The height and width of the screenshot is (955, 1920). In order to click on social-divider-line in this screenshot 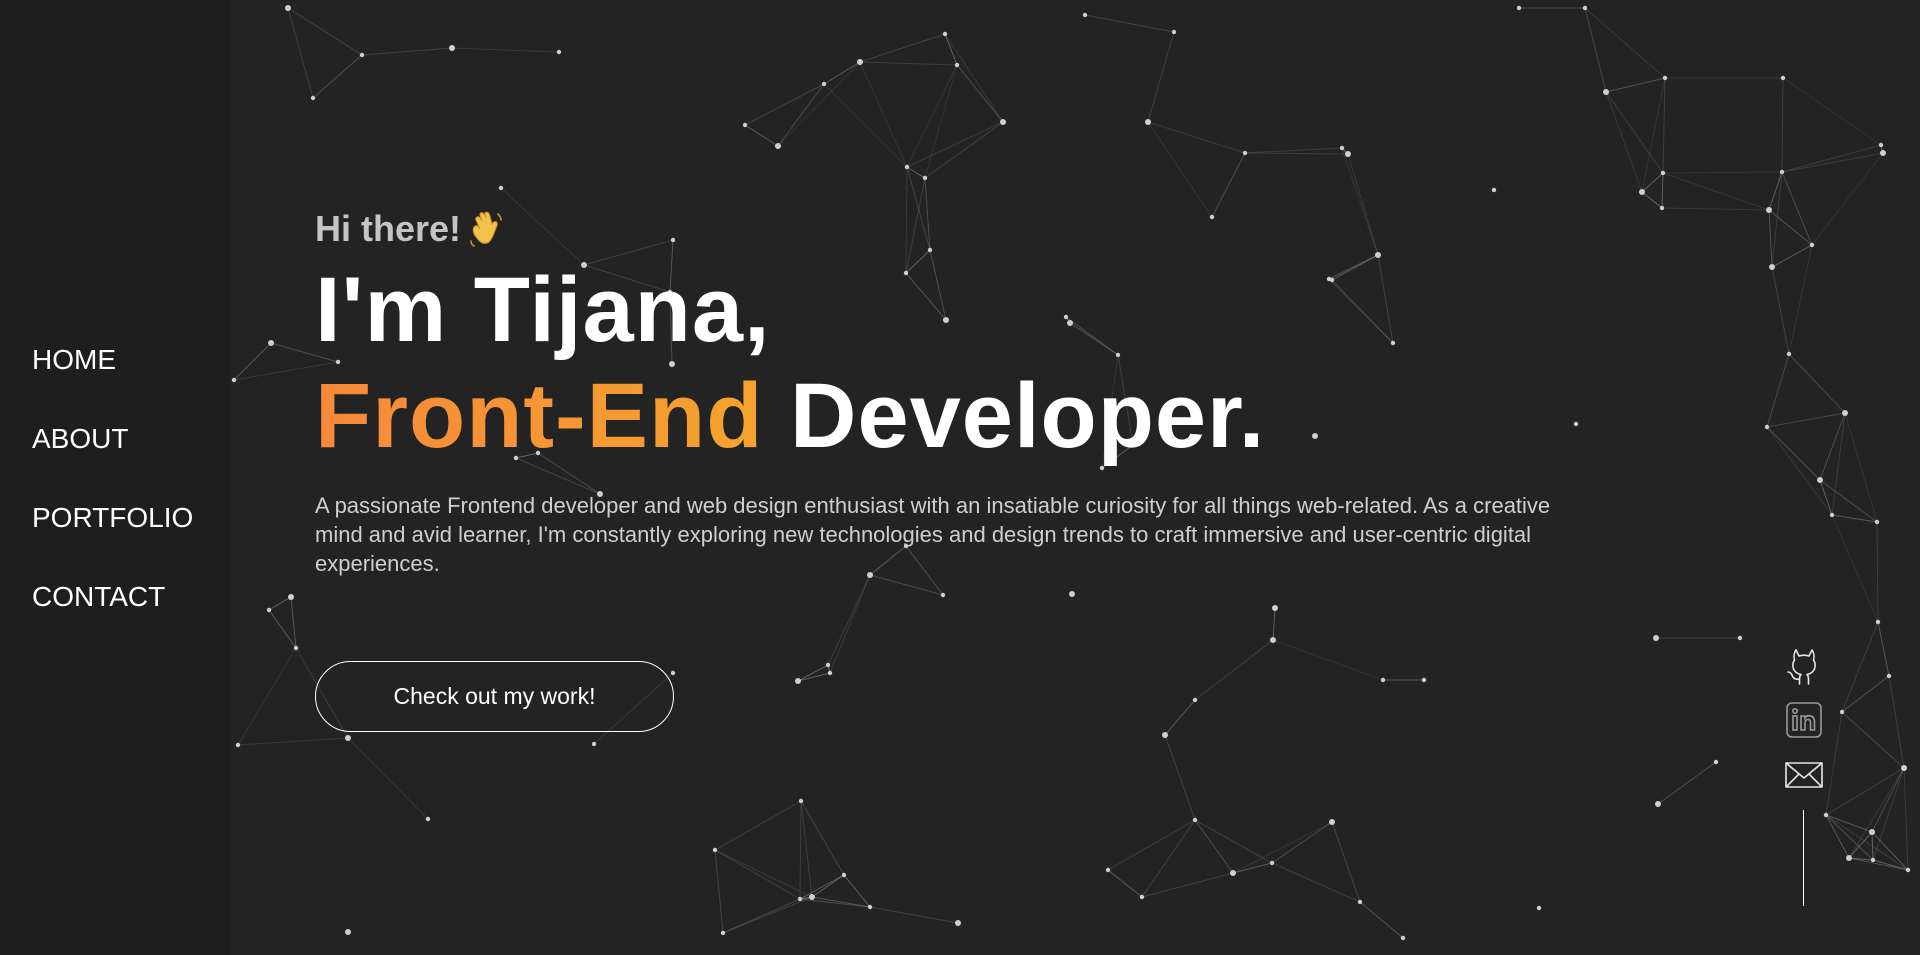, I will do `click(1803, 858)`.